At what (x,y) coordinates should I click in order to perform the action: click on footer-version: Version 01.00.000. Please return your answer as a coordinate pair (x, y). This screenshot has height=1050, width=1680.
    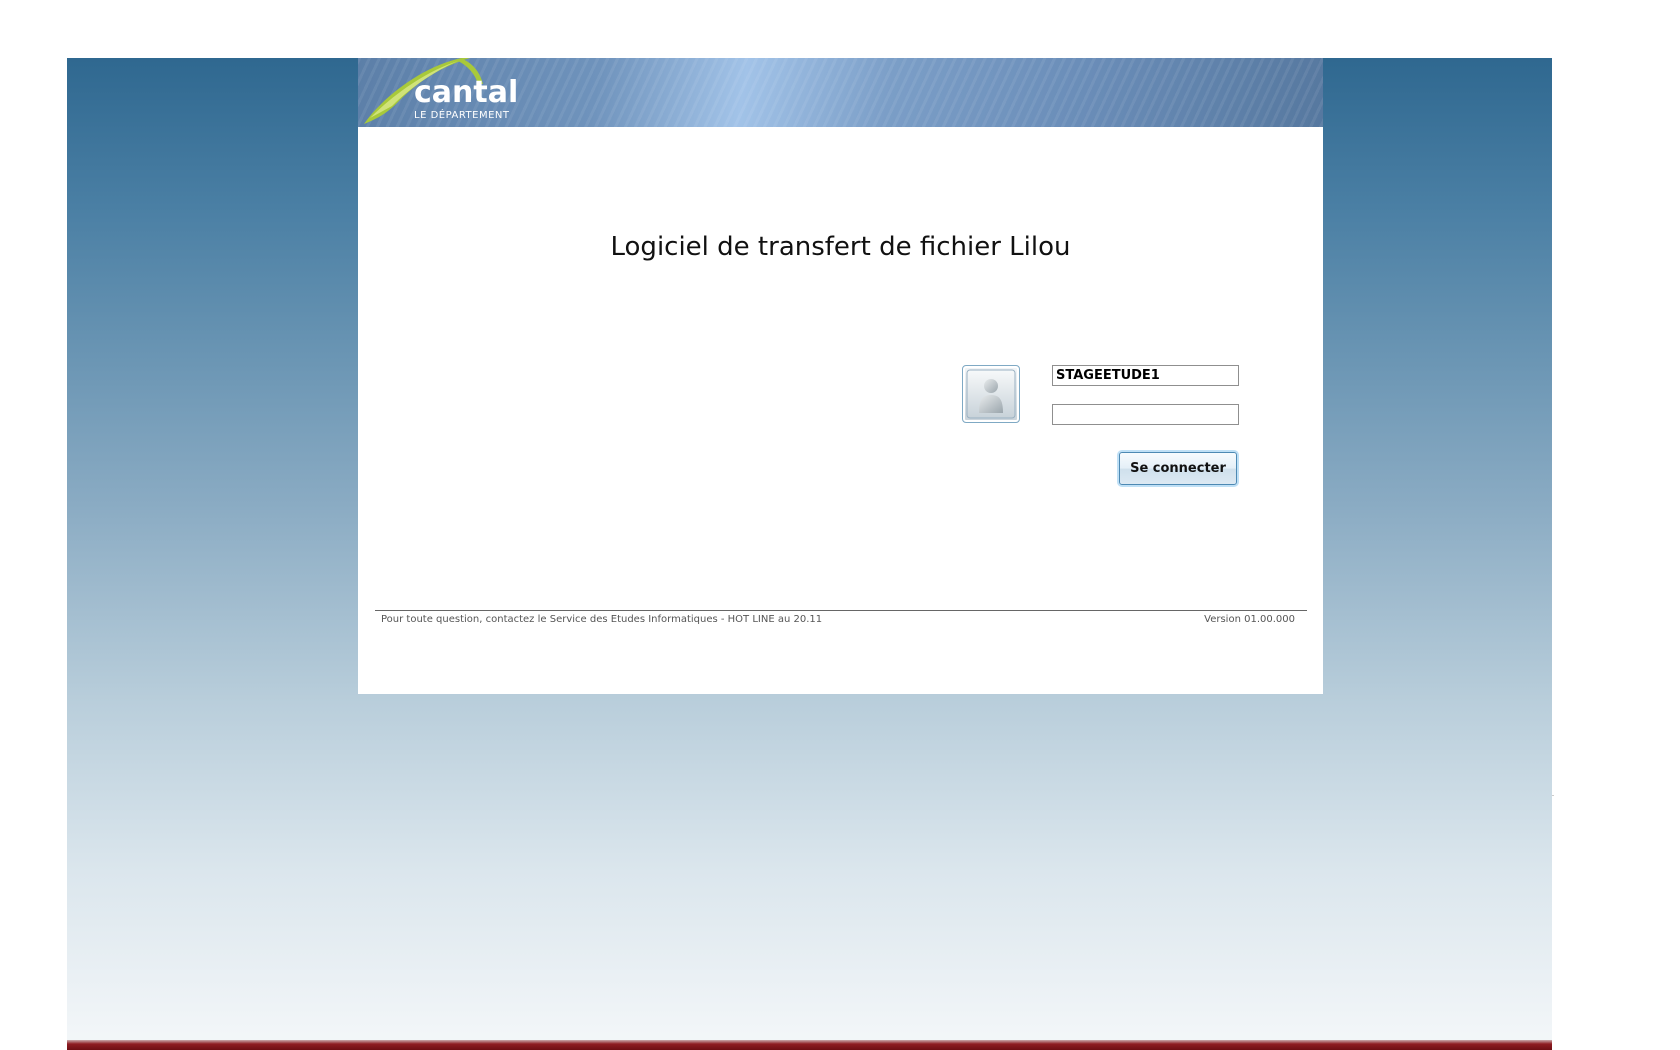
    Looking at the image, I should click on (1249, 619).